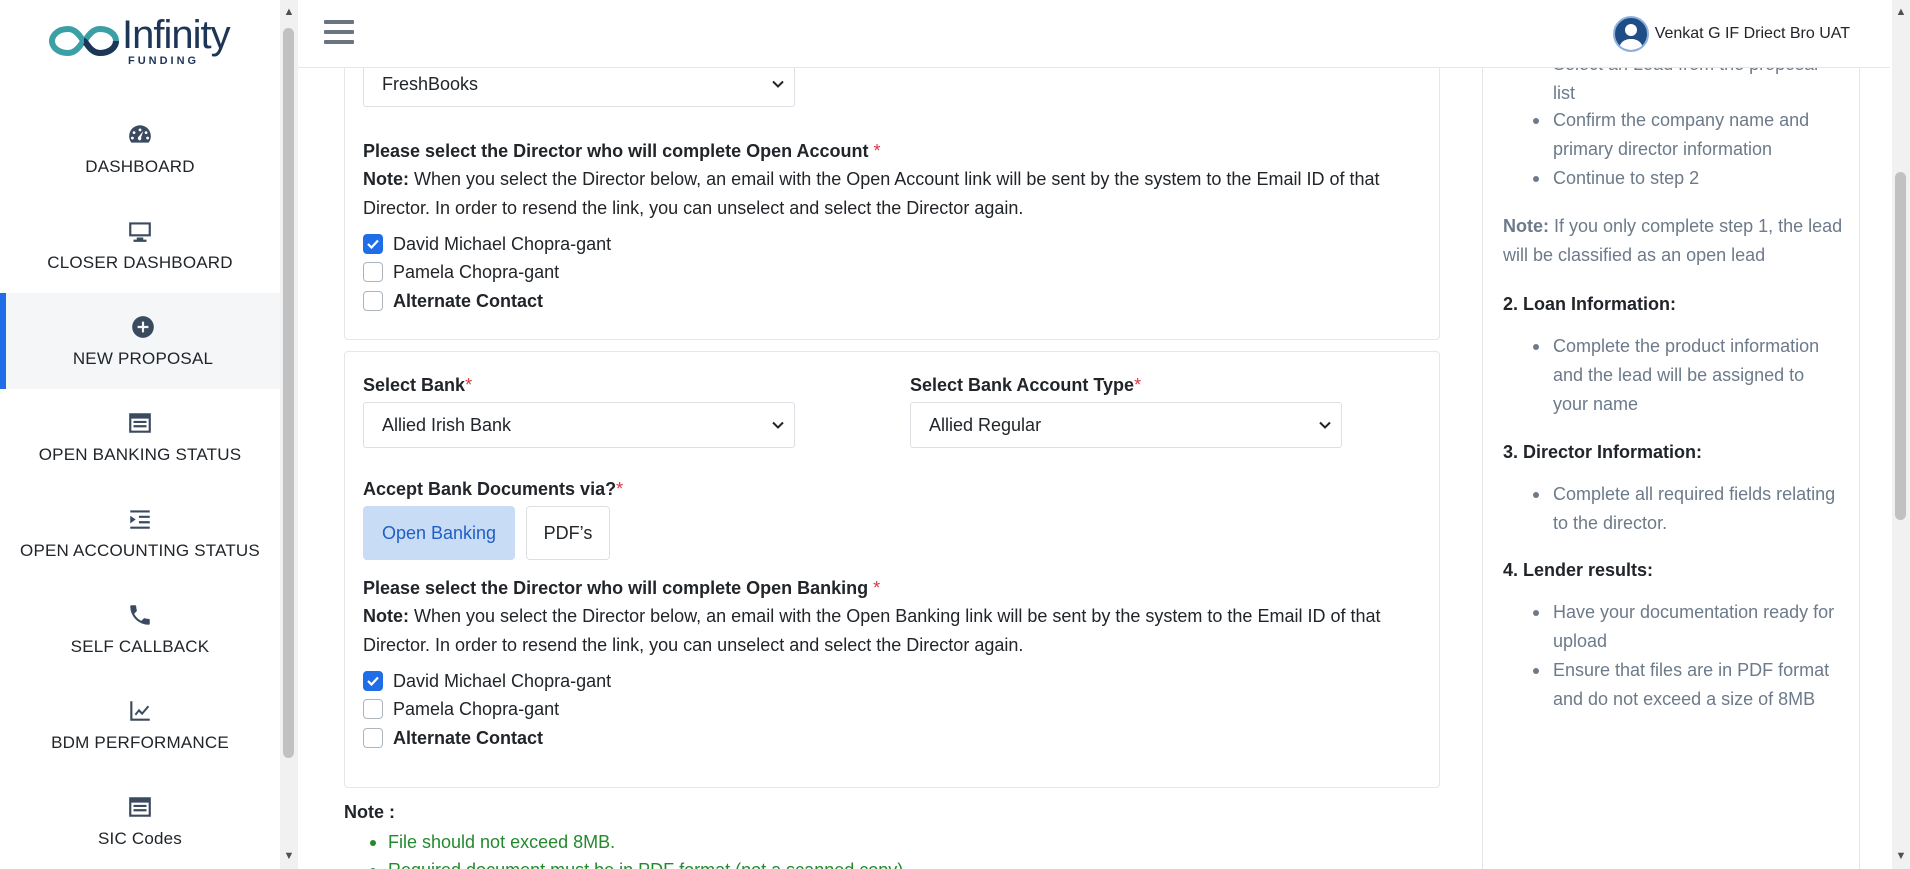 The image size is (1910, 869). Describe the element at coordinates (1126, 425) in the screenshot. I see `bank-account-type-select: Allied Regular` at that location.